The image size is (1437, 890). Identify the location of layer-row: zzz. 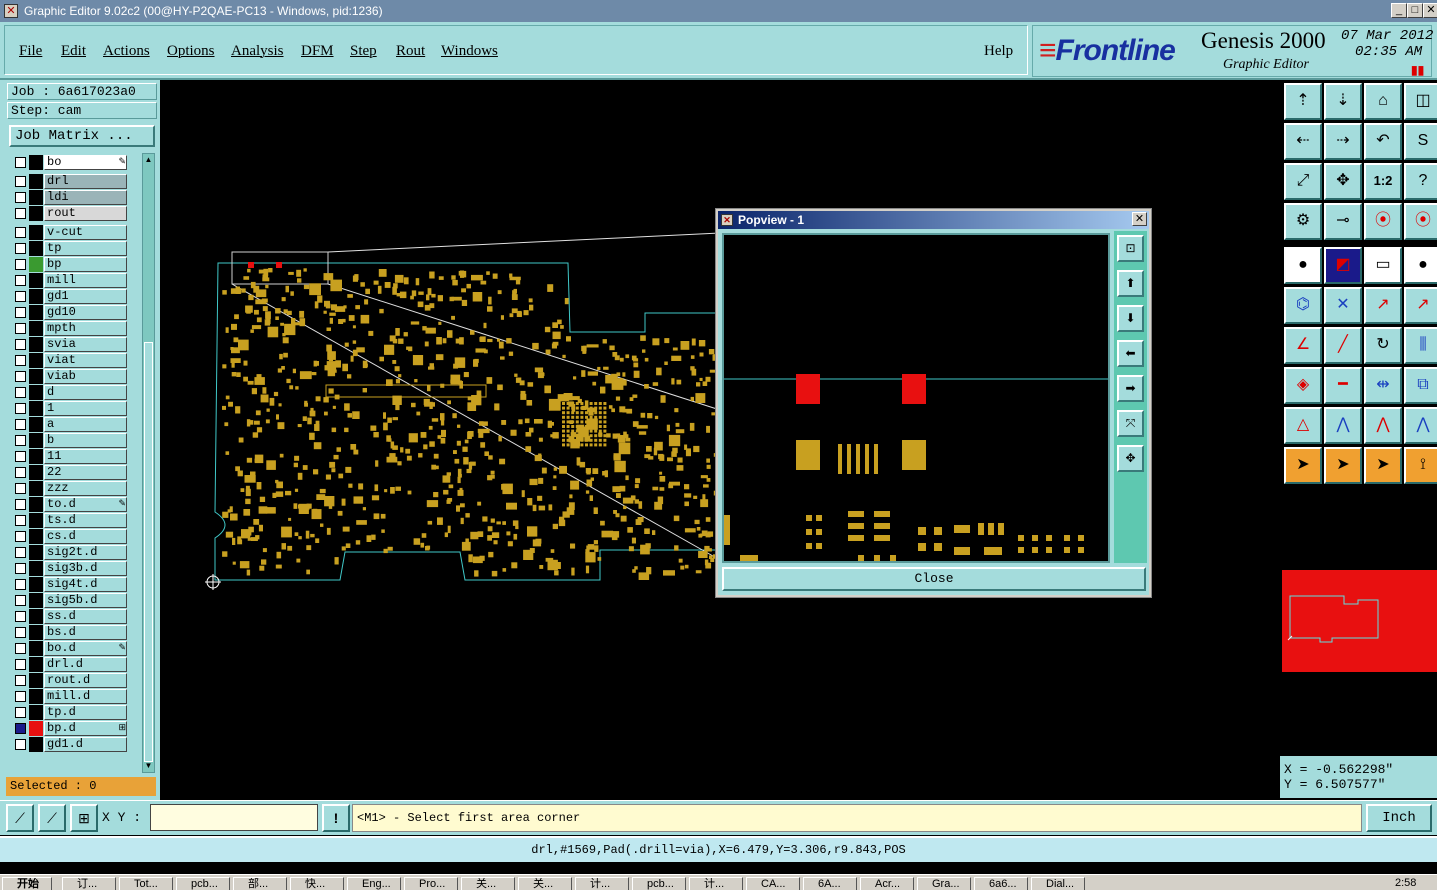
(71, 488).